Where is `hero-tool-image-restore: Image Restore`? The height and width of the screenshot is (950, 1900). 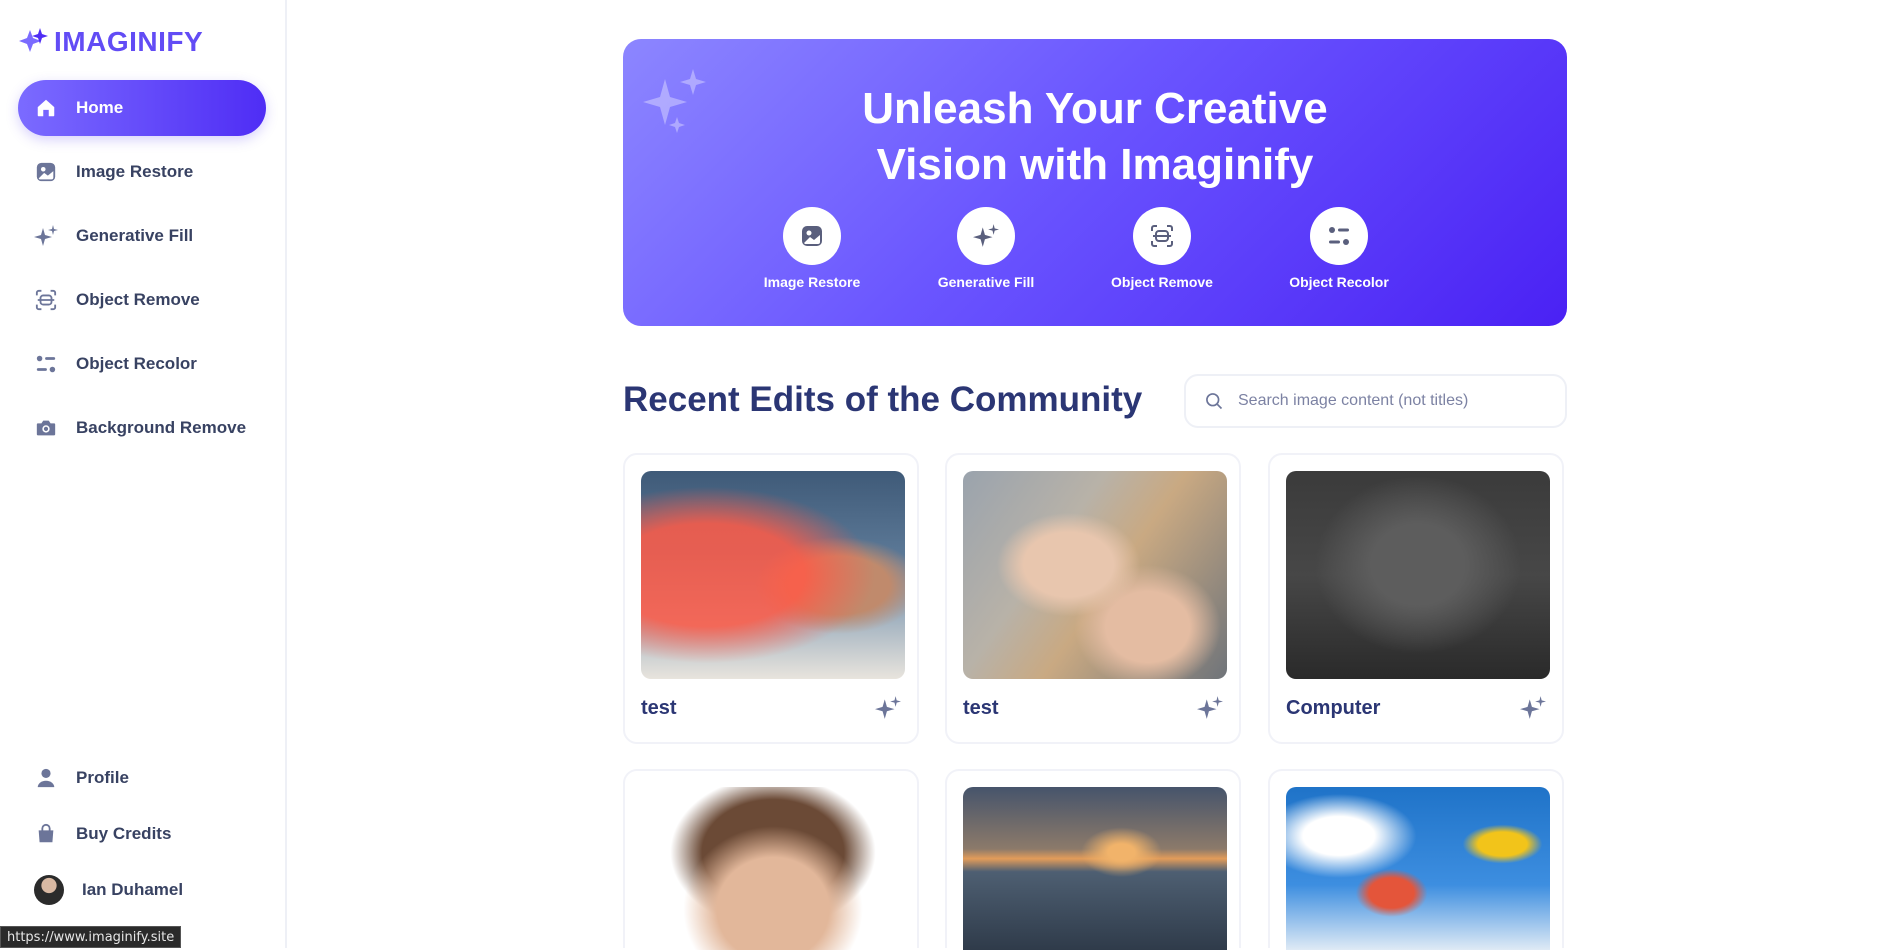
hero-tool-image-restore: Image Restore is located at coordinates (812, 248).